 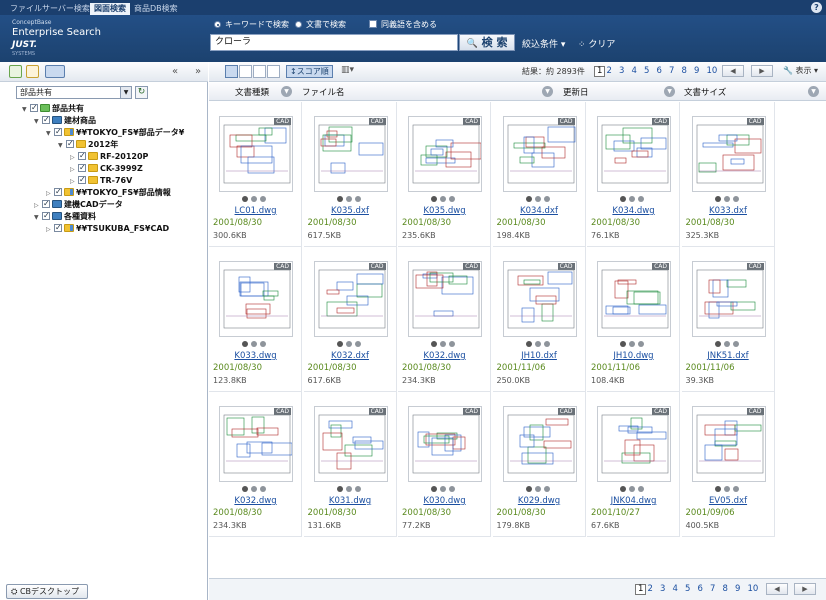 I want to click on column-doc-type: 文書種類, so click(x=252, y=92).